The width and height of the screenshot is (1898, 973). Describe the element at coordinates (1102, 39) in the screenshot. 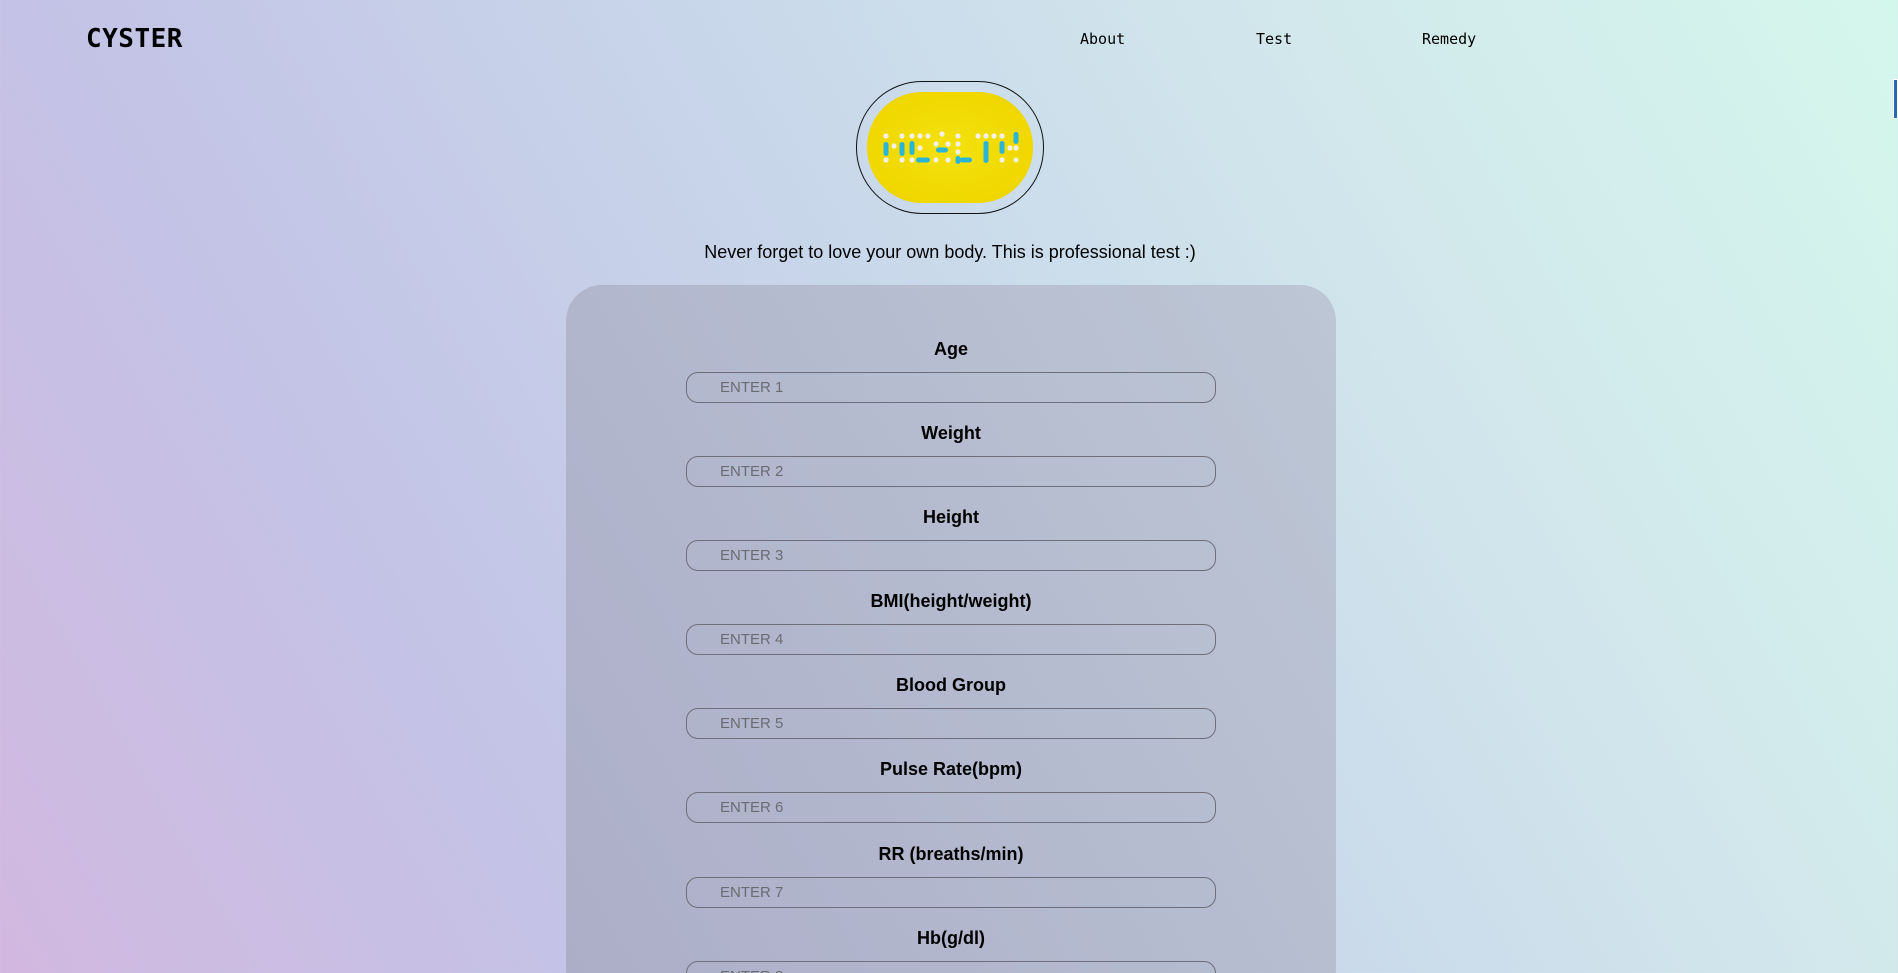

I see `nav-link-about: About` at that location.